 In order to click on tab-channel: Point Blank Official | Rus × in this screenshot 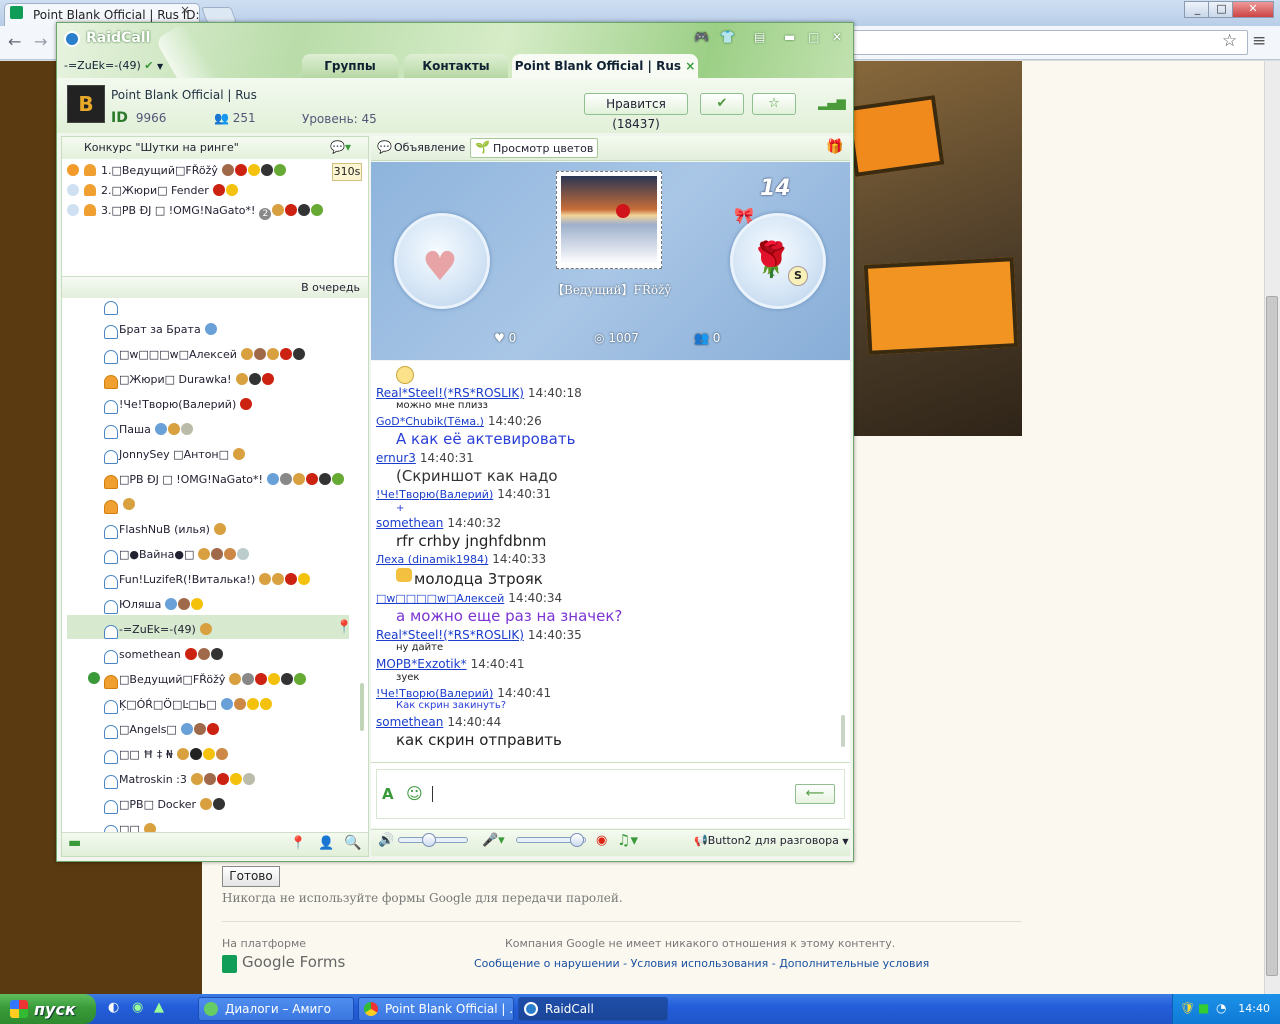, I will do `click(605, 66)`.